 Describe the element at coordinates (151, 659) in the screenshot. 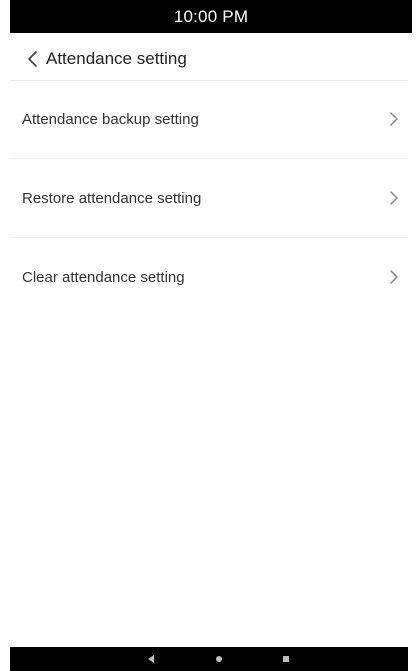

I see `back-icon` at that location.